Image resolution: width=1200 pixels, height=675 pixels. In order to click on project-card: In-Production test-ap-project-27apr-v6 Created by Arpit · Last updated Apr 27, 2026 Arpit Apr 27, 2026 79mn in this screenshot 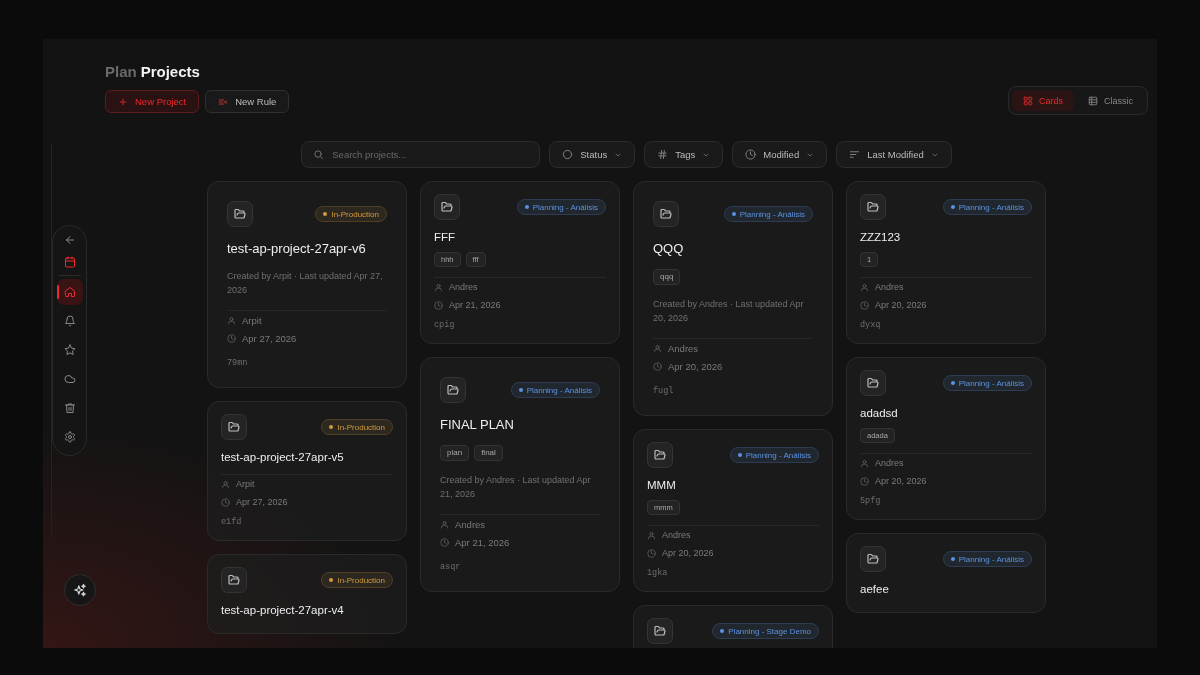, I will do `click(307, 284)`.